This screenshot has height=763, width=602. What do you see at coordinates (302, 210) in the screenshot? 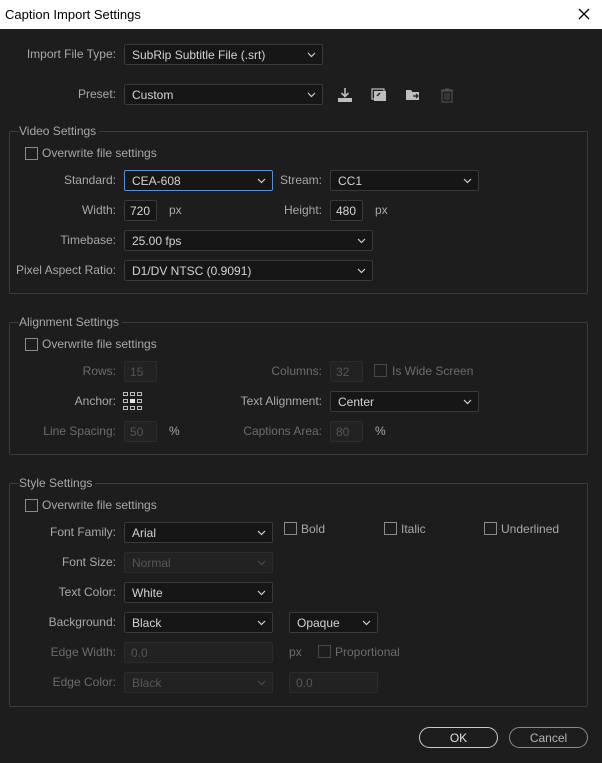
I see `height-label: Height:` at bounding box center [302, 210].